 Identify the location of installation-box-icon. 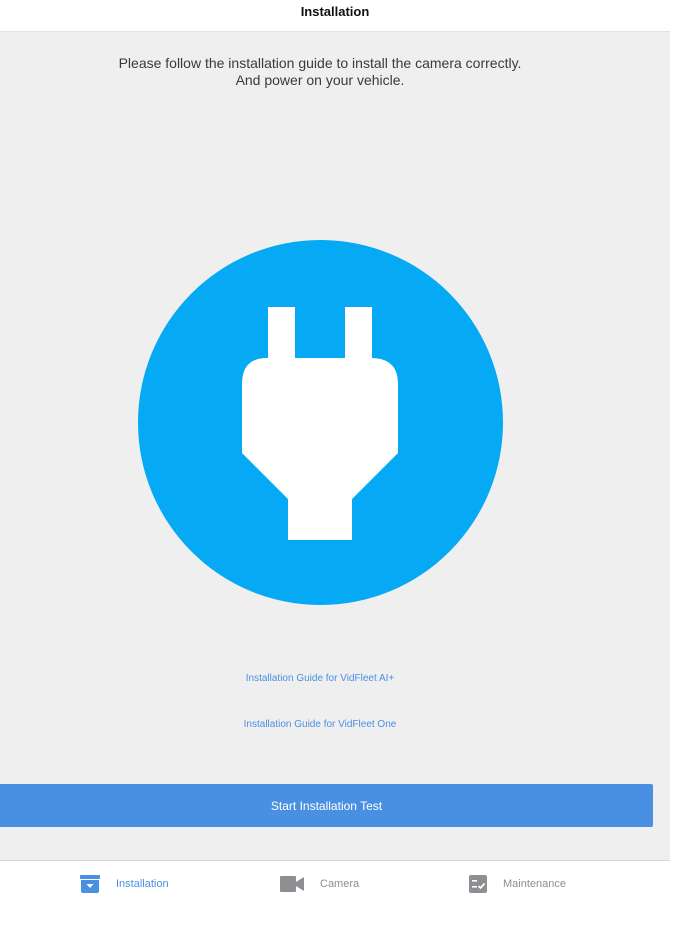
(90, 884).